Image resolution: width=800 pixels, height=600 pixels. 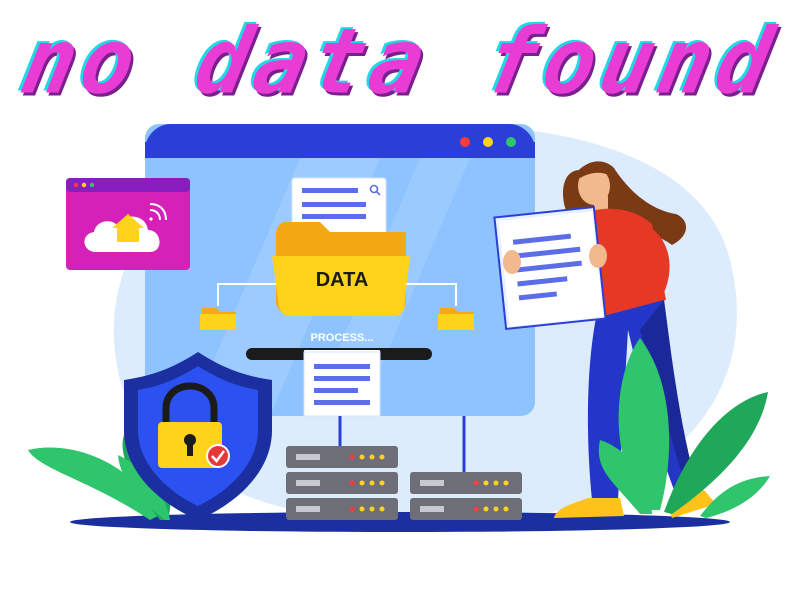 What do you see at coordinates (128, 224) in the screenshot?
I see `cloud-card` at bounding box center [128, 224].